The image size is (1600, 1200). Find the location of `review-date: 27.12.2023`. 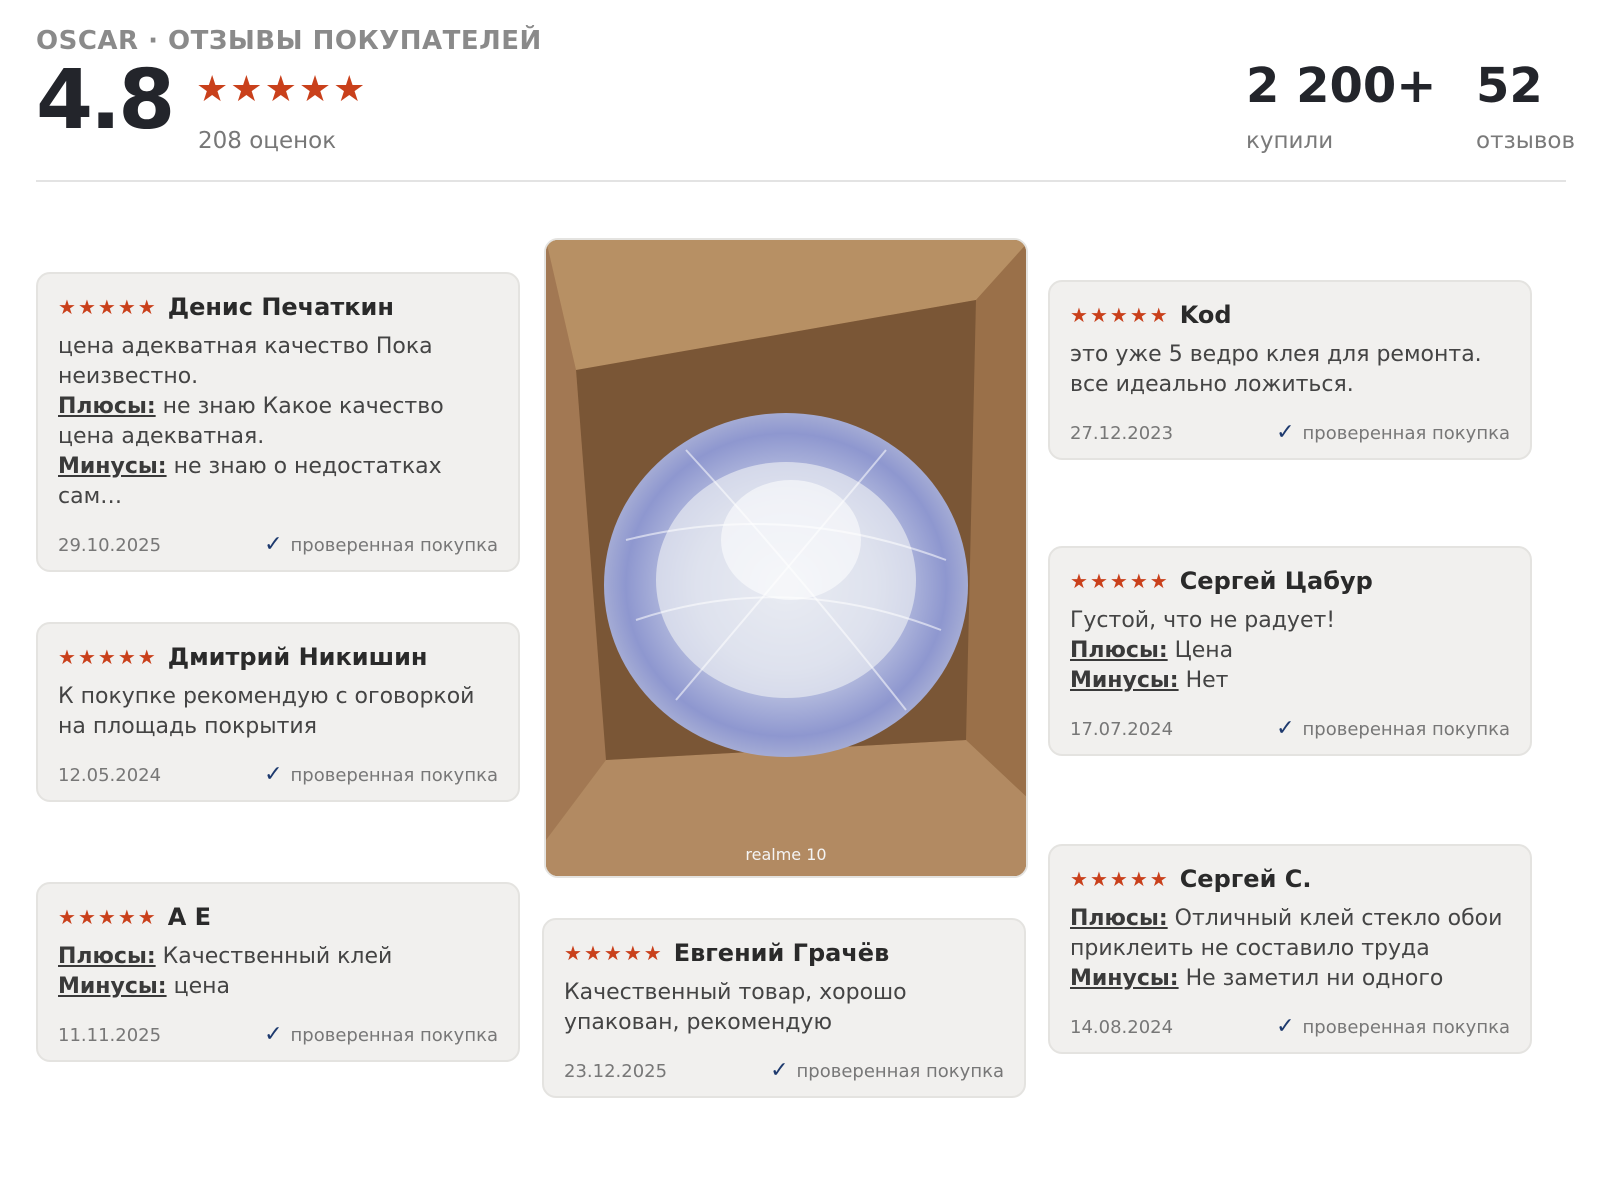

review-date: 27.12.2023 is located at coordinates (1122, 433).